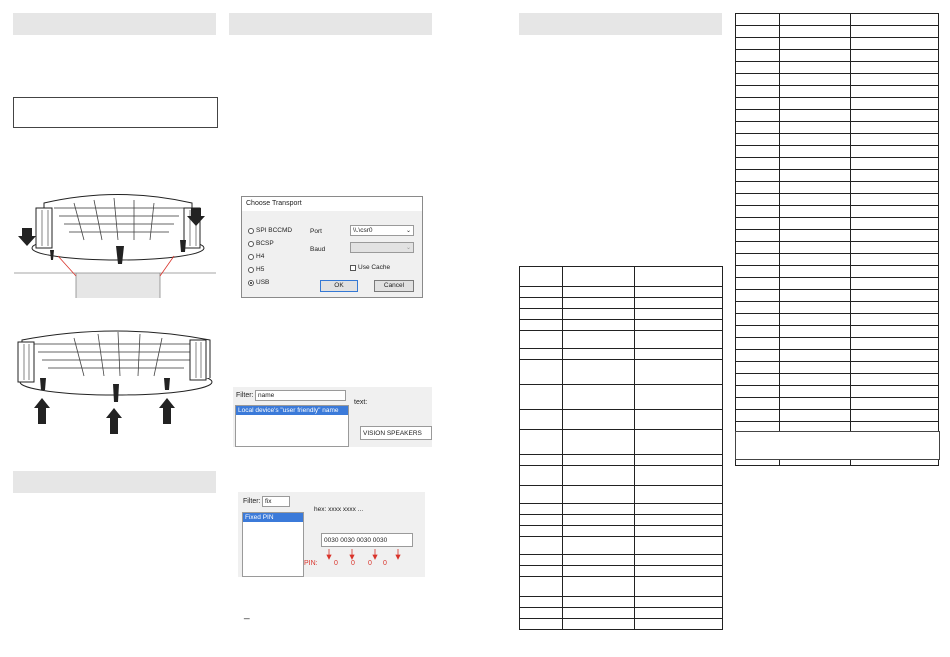  What do you see at coordinates (270, 230) in the screenshot?
I see `radio-spi-bccmd: SPI BCCMD` at bounding box center [270, 230].